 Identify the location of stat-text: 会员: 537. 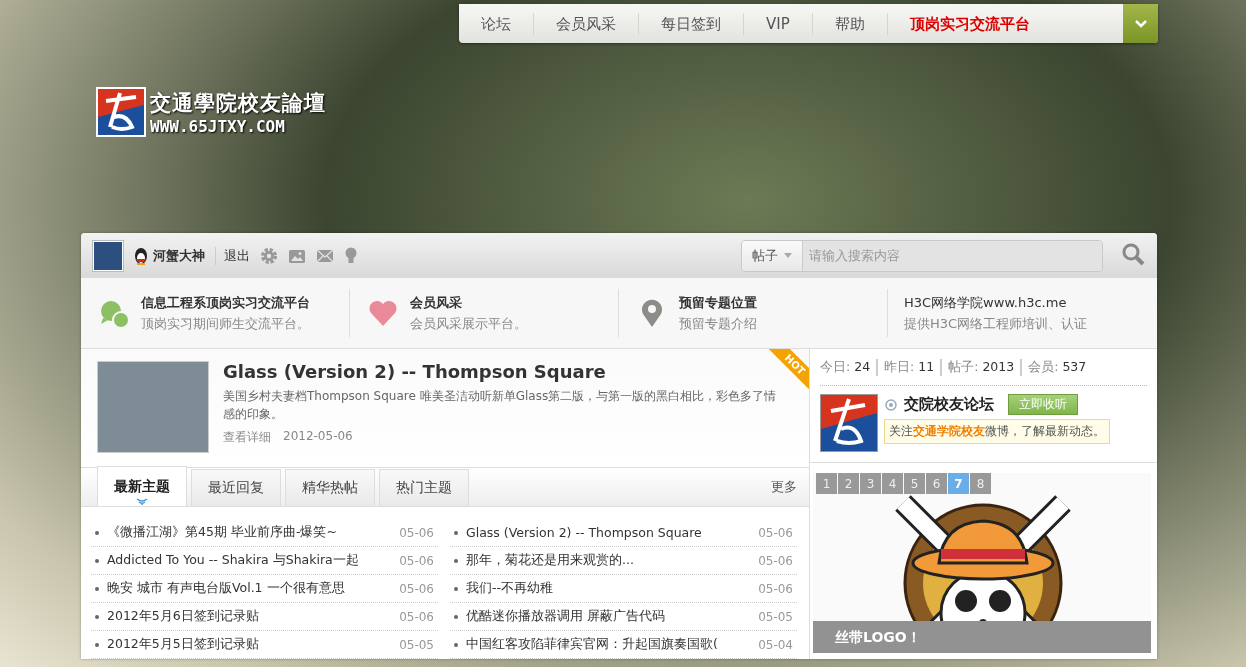
(1056, 367).